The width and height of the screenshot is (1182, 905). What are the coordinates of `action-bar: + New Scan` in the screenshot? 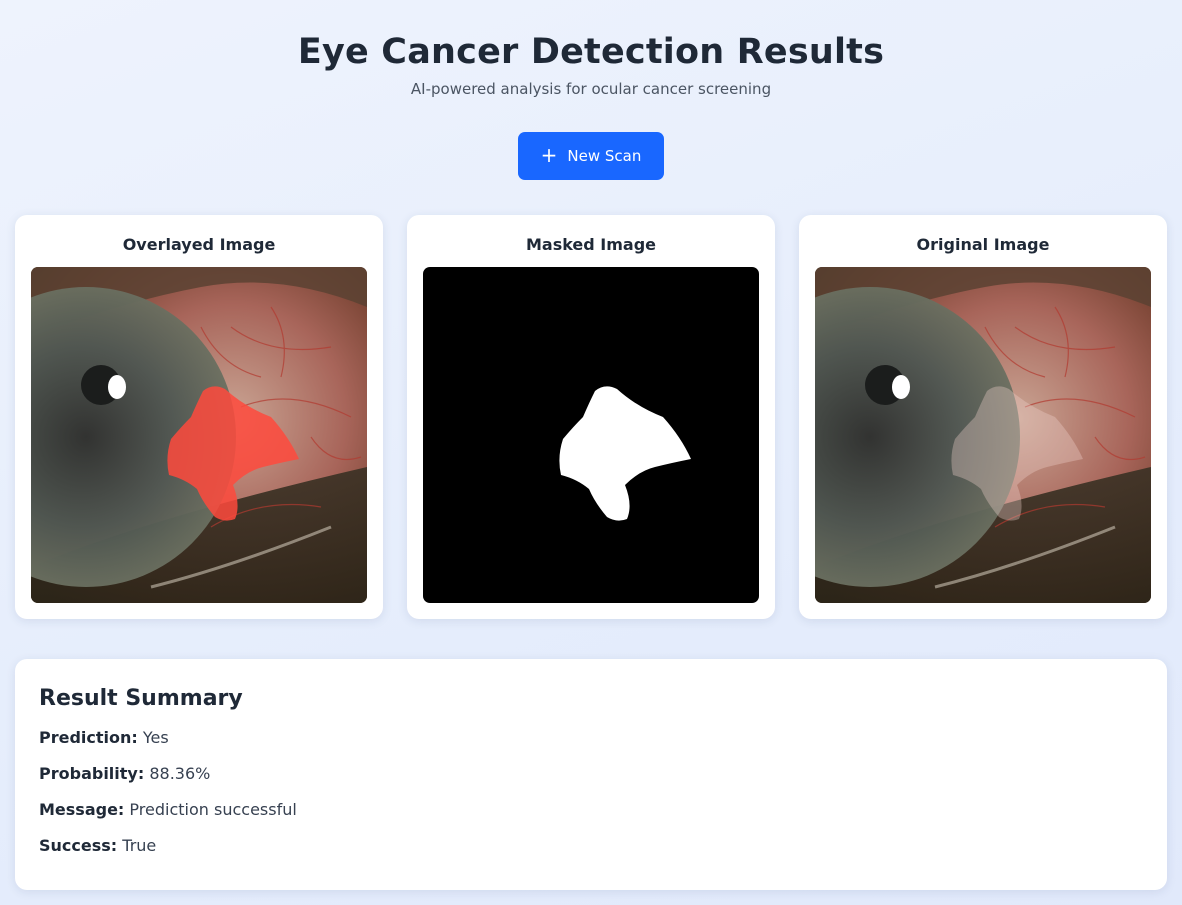 It's located at (591, 156).